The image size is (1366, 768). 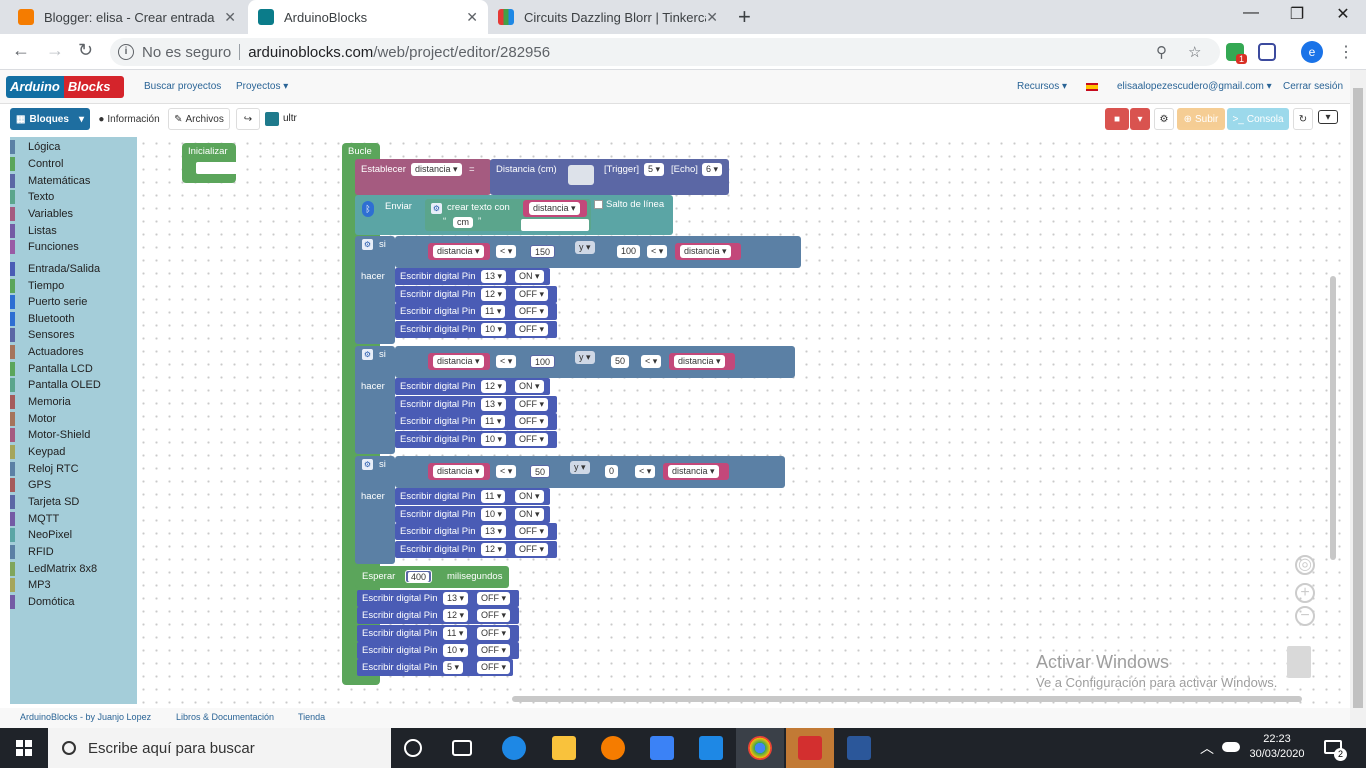 What do you see at coordinates (1161, 52) in the screenshot?
I see `zoom-icon: ⚲` at bounding box center [1161, 52].